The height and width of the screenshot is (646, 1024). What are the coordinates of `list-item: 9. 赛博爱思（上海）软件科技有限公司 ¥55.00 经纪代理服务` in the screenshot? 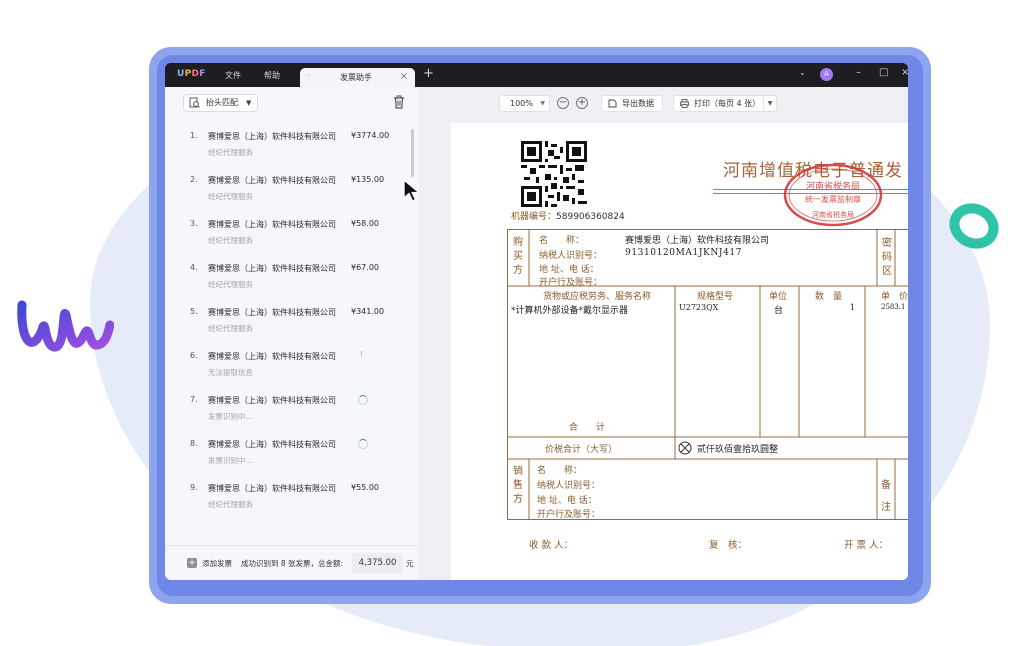 It's located at (291, 497).